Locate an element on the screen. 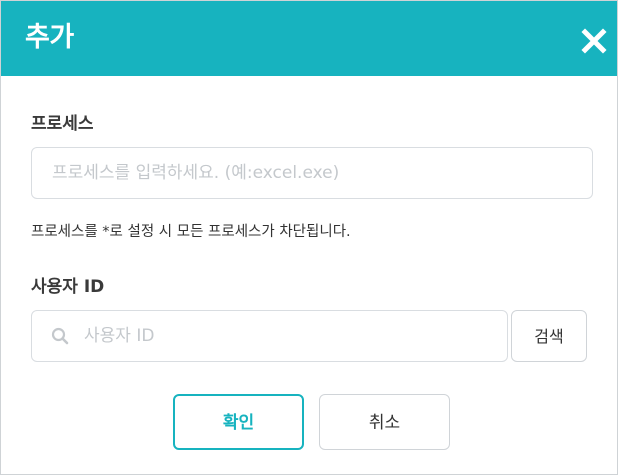 Image resolution: width=618 pixels, height=475 pixels. user-id-search-field is located at coordinates (269, 336).